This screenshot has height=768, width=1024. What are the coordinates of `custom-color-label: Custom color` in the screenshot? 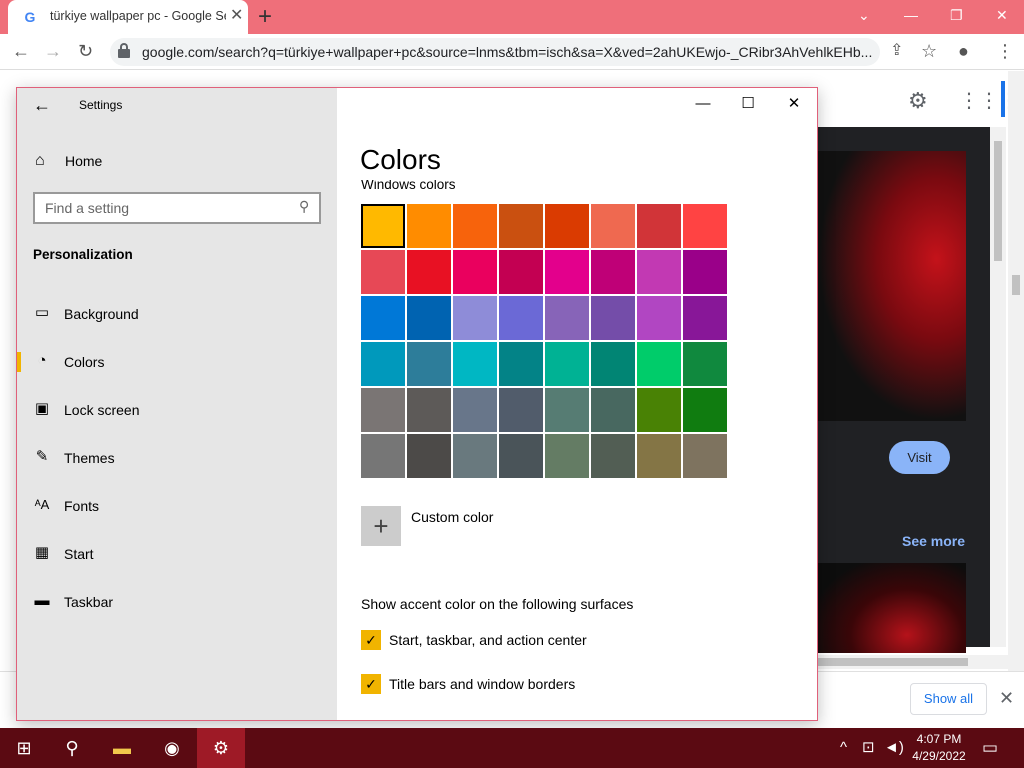 It's located at (452, 517).